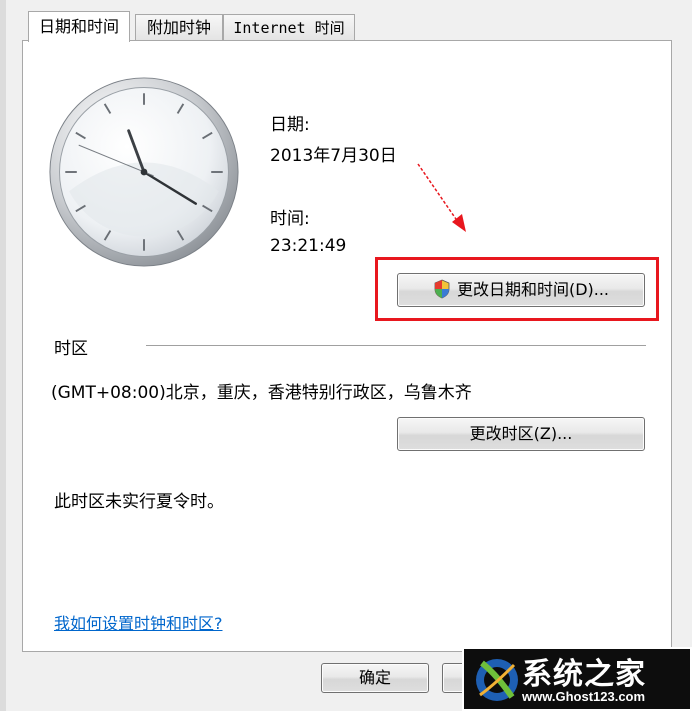 Image resolution: width=692 pixels, height=711 pixels. I want to click on watermark: 系统之家 www.Ghost123.com, so click(577, 679).